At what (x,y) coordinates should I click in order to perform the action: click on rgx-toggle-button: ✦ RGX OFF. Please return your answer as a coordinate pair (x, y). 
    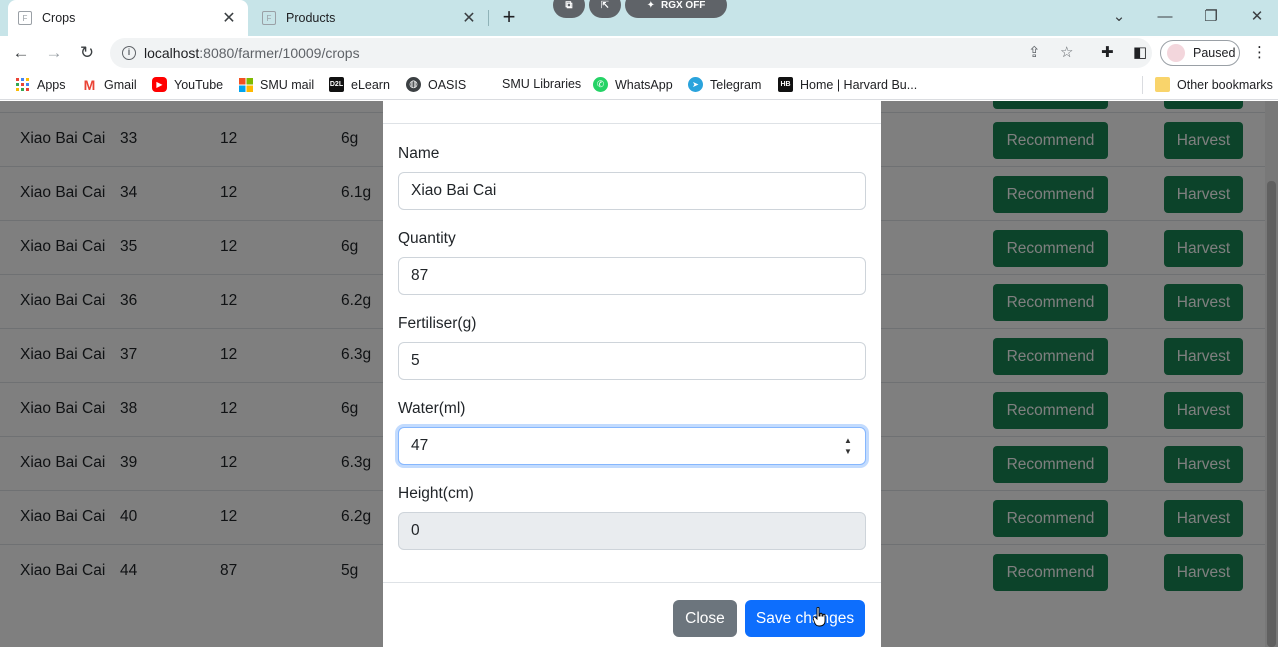
    Looking at the image, I should click on (676, 9).